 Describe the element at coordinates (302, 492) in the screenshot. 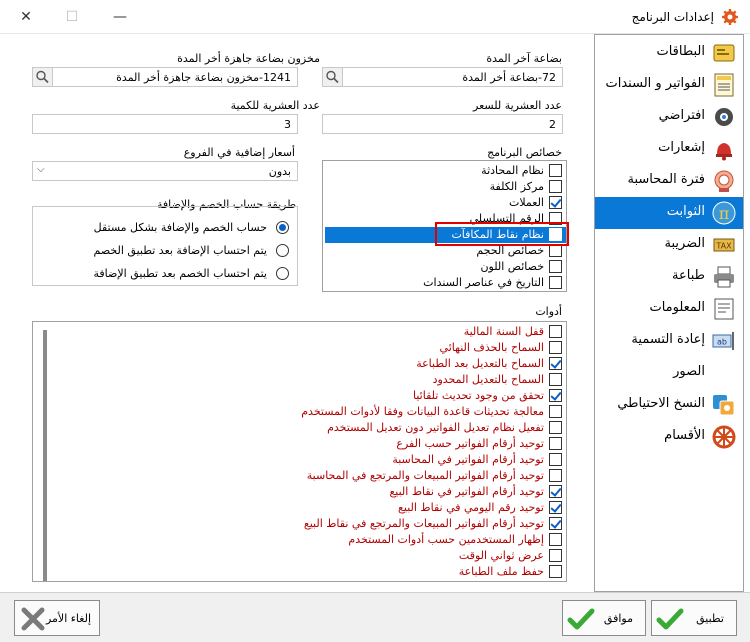

I see `list-item: توحيد أرقام الفواتير في نقاط البيع` at that location.